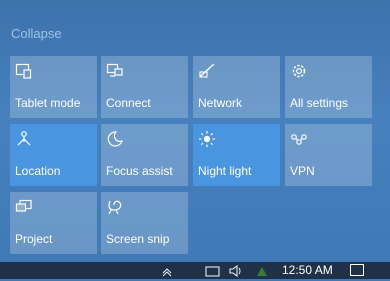  What do you see at coordinates (207, 71) in the screenshot?
I see `network-icon` at bounding box center [207, 71].